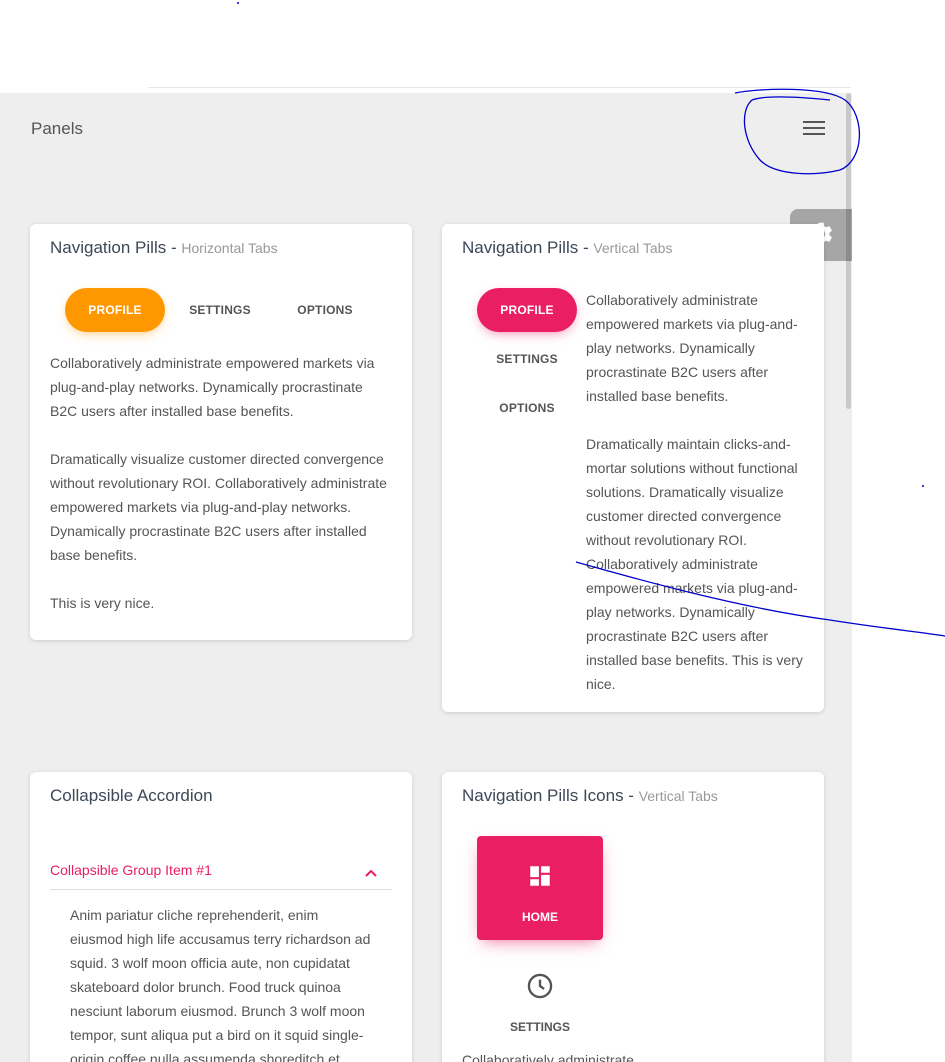  I want to click on card-title: Navigation Pills Icons - Vertical Tabs, so click(590, 795).